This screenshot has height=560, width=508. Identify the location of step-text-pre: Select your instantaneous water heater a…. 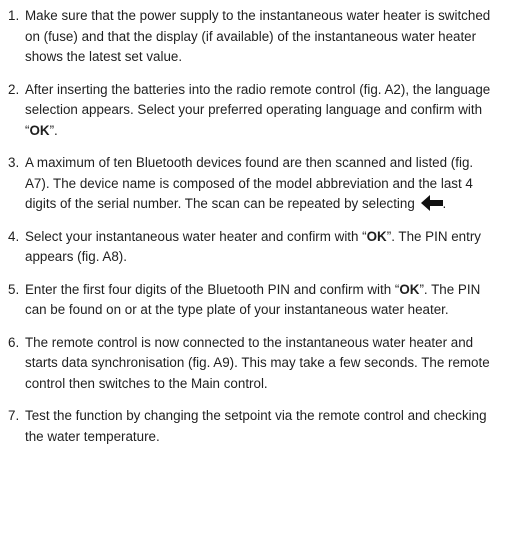
(196, 236).